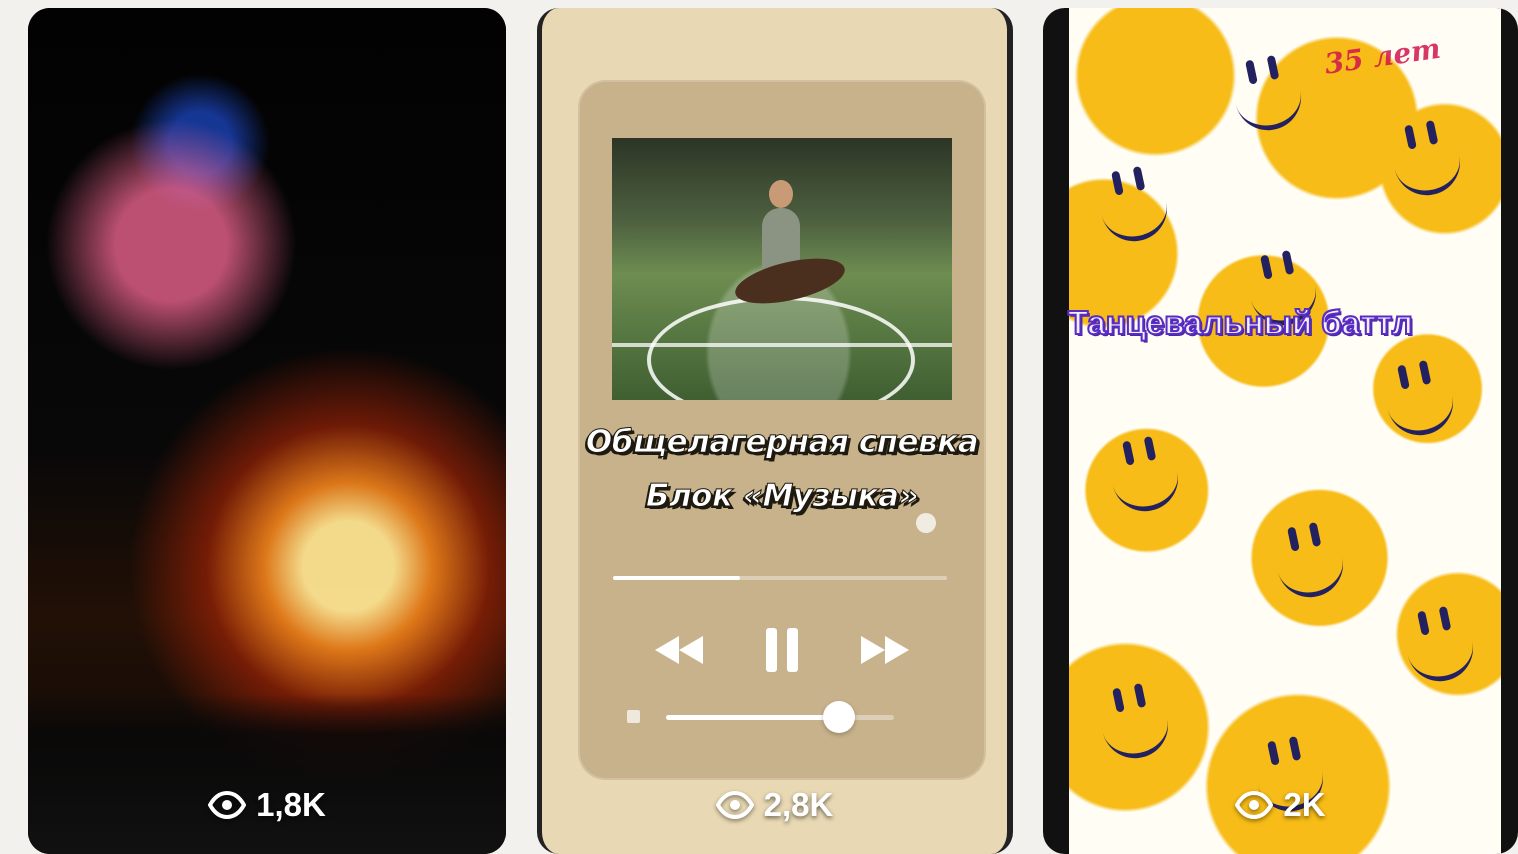 Image resolution: width=1518 pixels, height=854 pixels. I want to click on song-title-line-1: Общелагерная спевка, so click(782, 442).